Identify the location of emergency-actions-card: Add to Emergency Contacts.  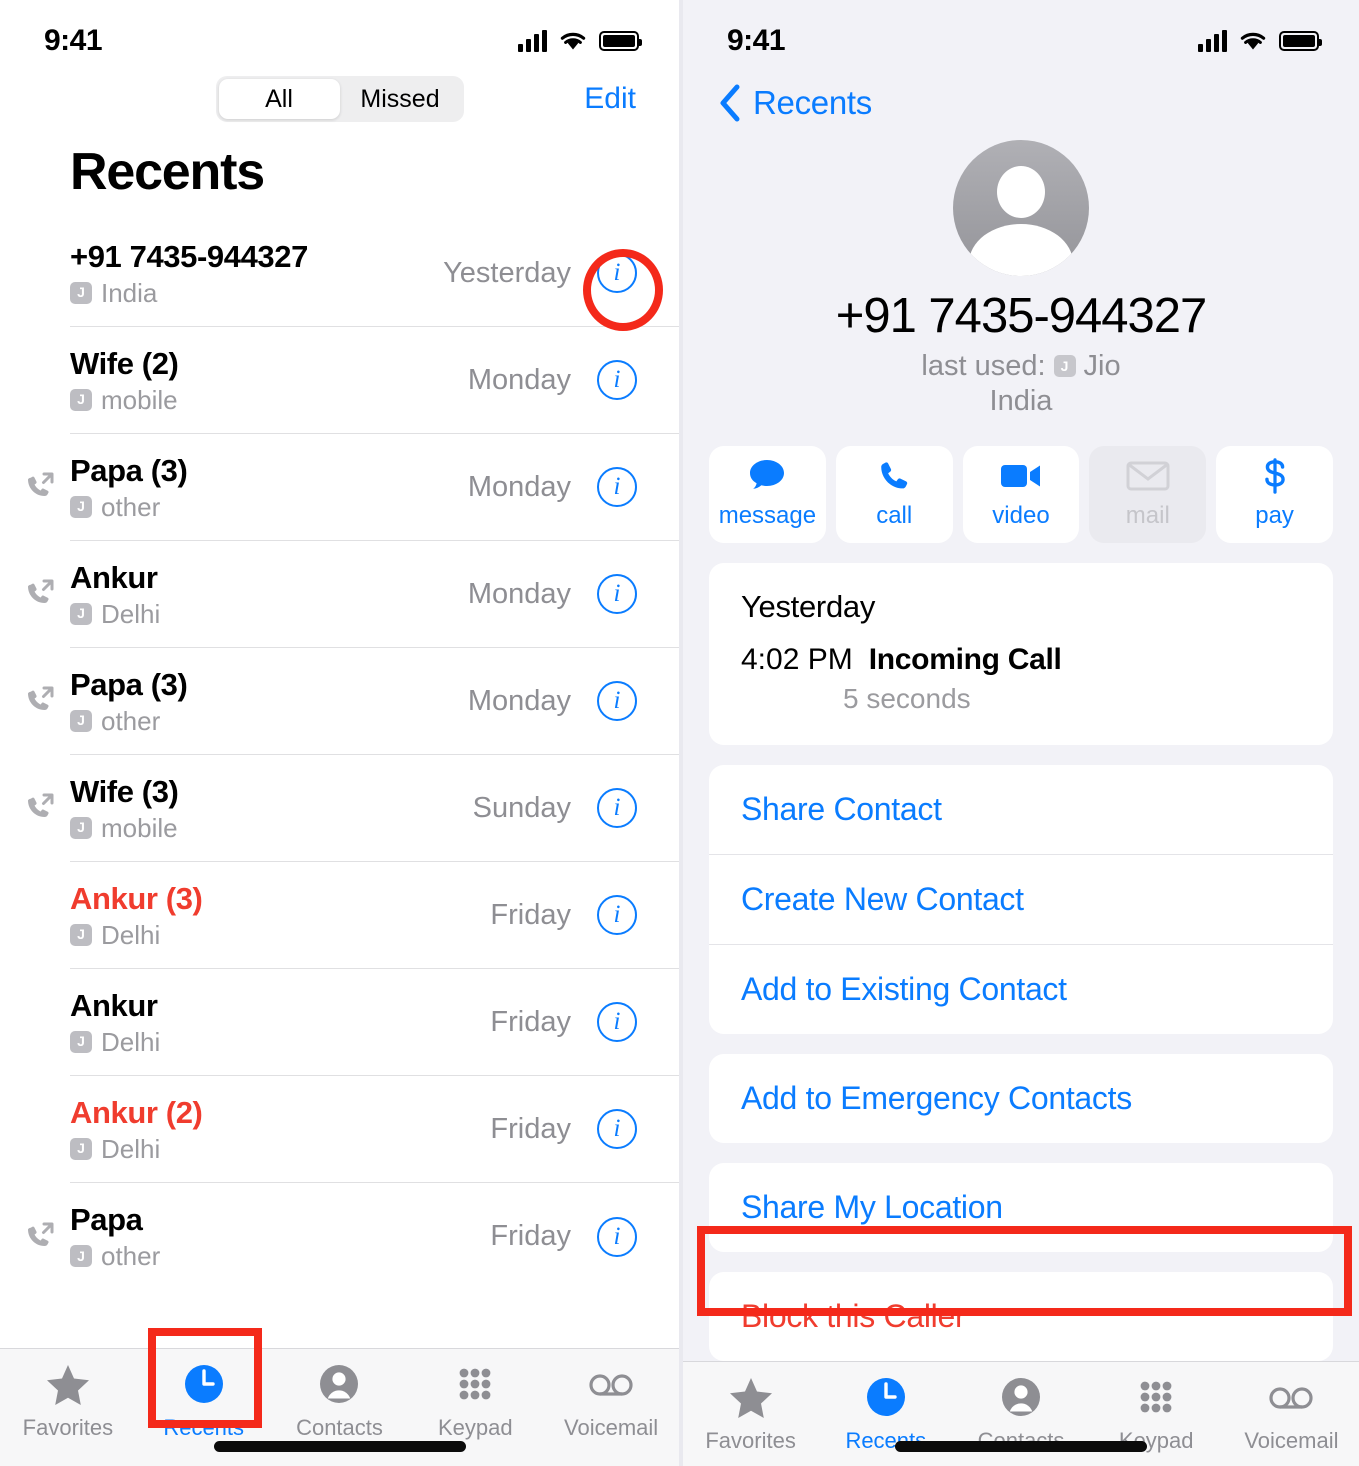
(1021, 1098).